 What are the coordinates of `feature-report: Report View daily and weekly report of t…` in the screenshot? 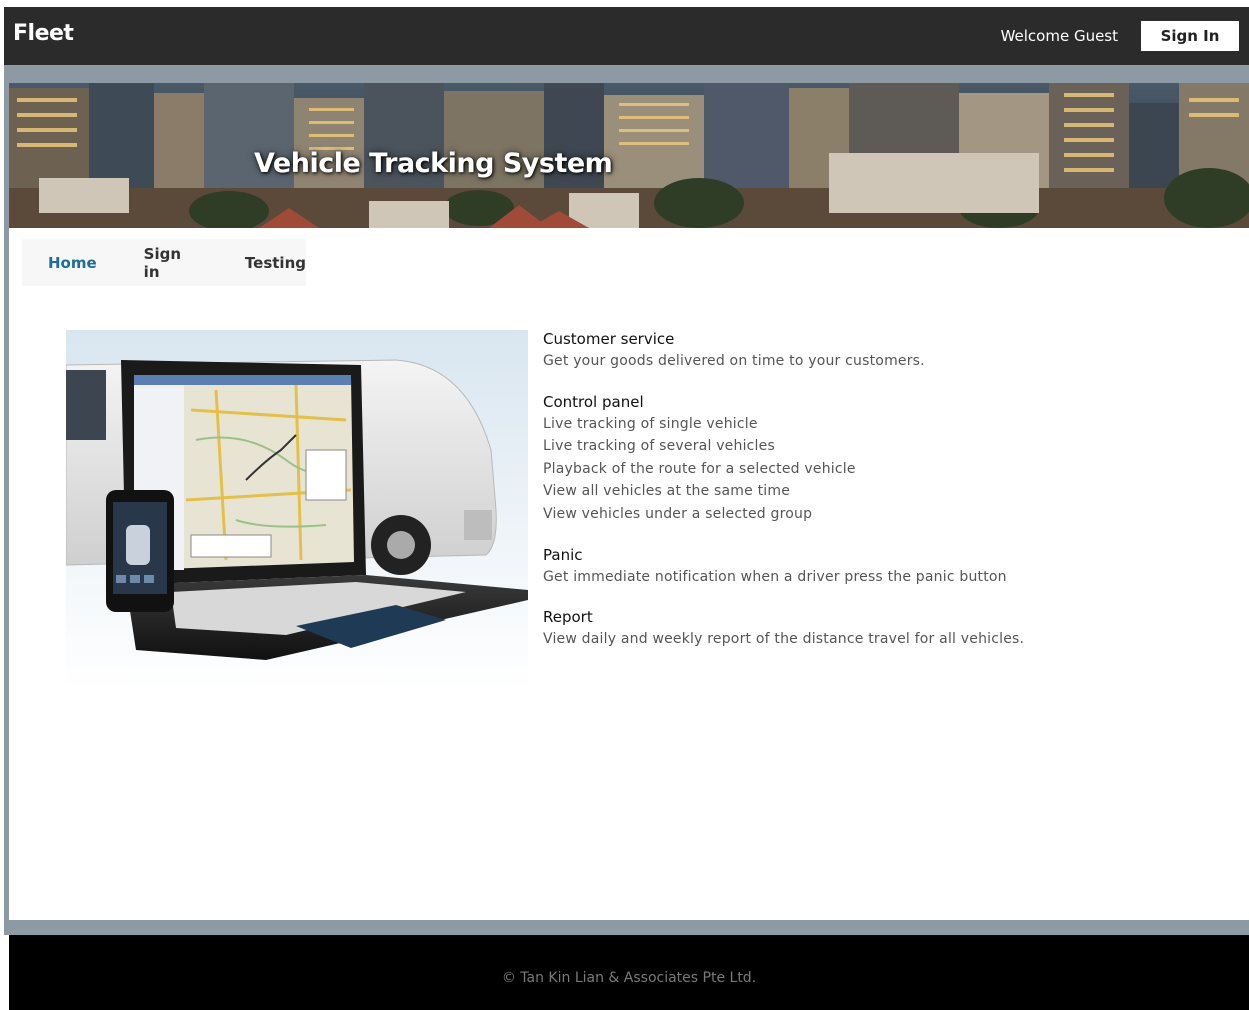 It's located at (883, 628).